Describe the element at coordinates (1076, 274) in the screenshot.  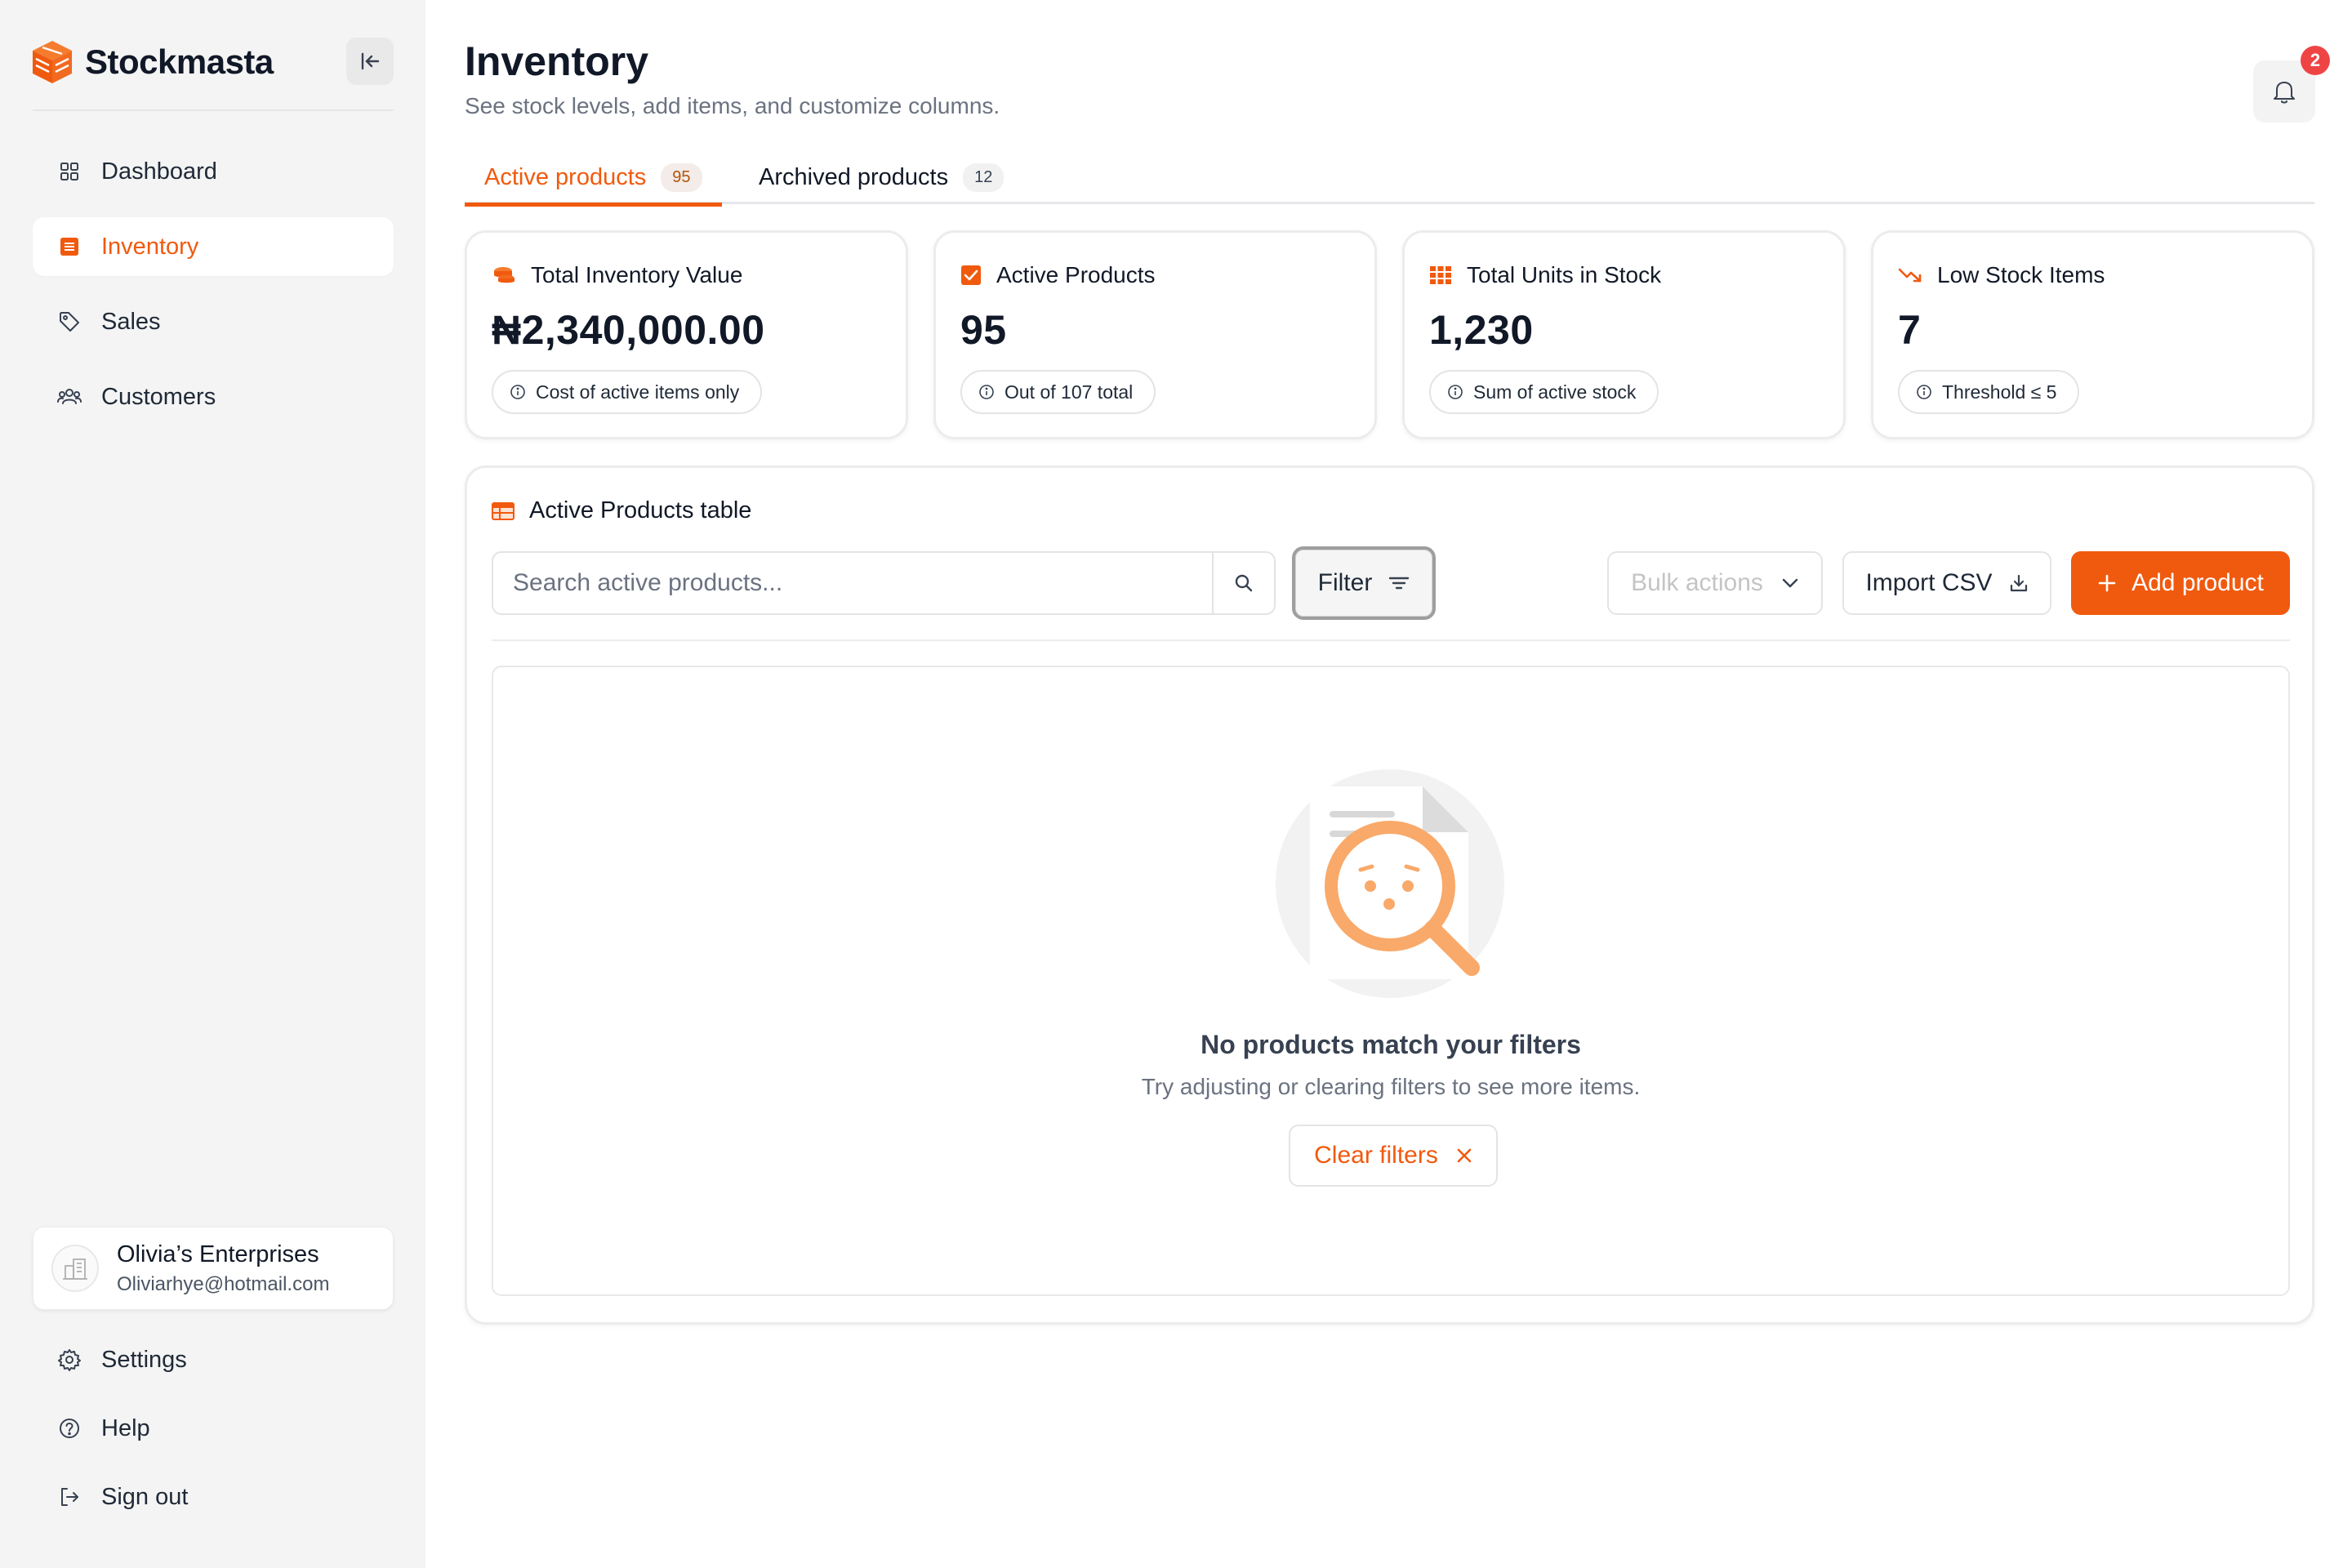
I see `stat-label-text: Active Products` at that location.